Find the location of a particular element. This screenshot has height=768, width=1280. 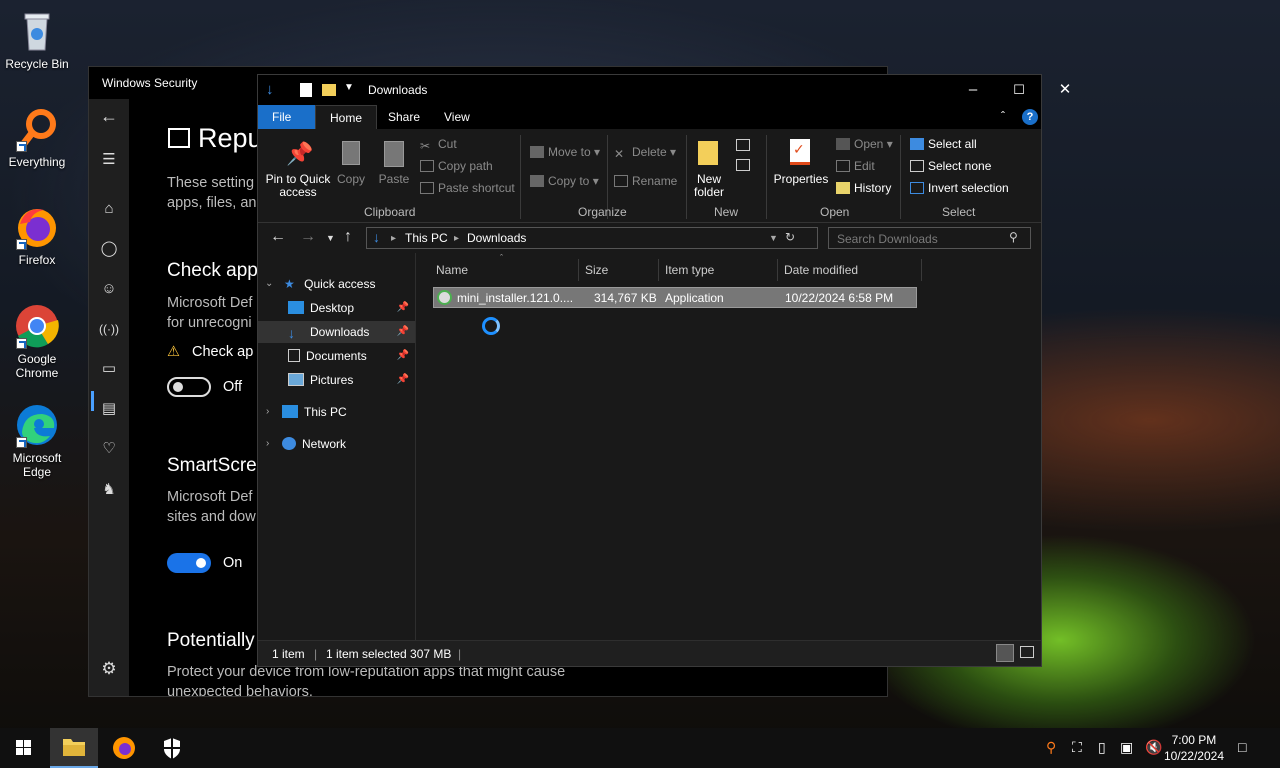

up-button: ↑ is located at coordinates (348, 237).